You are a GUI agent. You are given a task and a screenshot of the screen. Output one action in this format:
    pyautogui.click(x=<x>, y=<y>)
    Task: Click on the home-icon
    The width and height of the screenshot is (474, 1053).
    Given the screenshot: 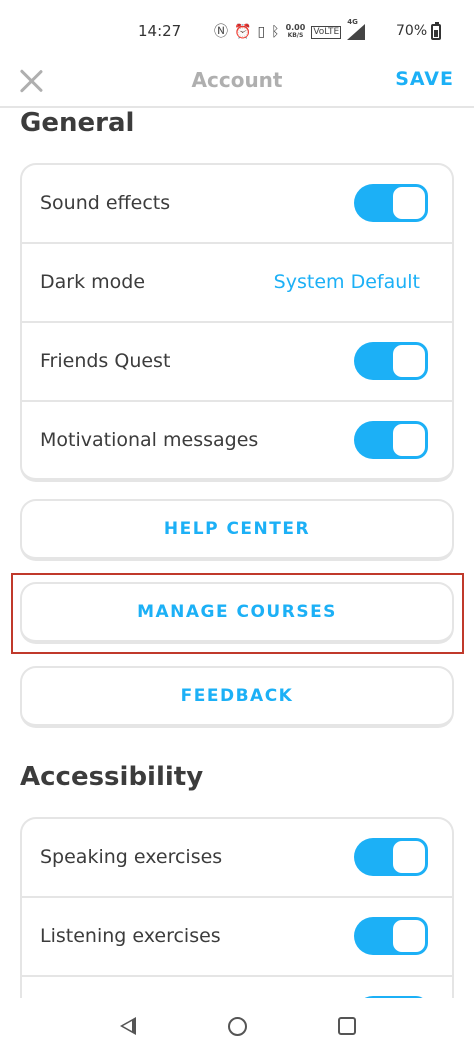 What is the action you would take?
    pyautogui.click(x=237, y=1026)
    